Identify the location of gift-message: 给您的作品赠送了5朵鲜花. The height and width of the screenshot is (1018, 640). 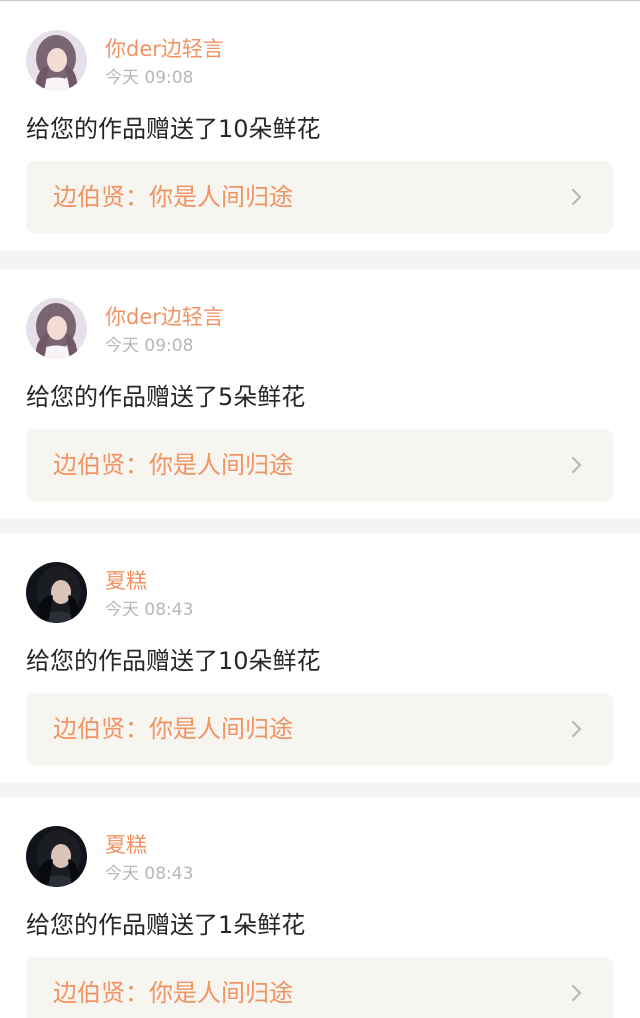
(166, 397).